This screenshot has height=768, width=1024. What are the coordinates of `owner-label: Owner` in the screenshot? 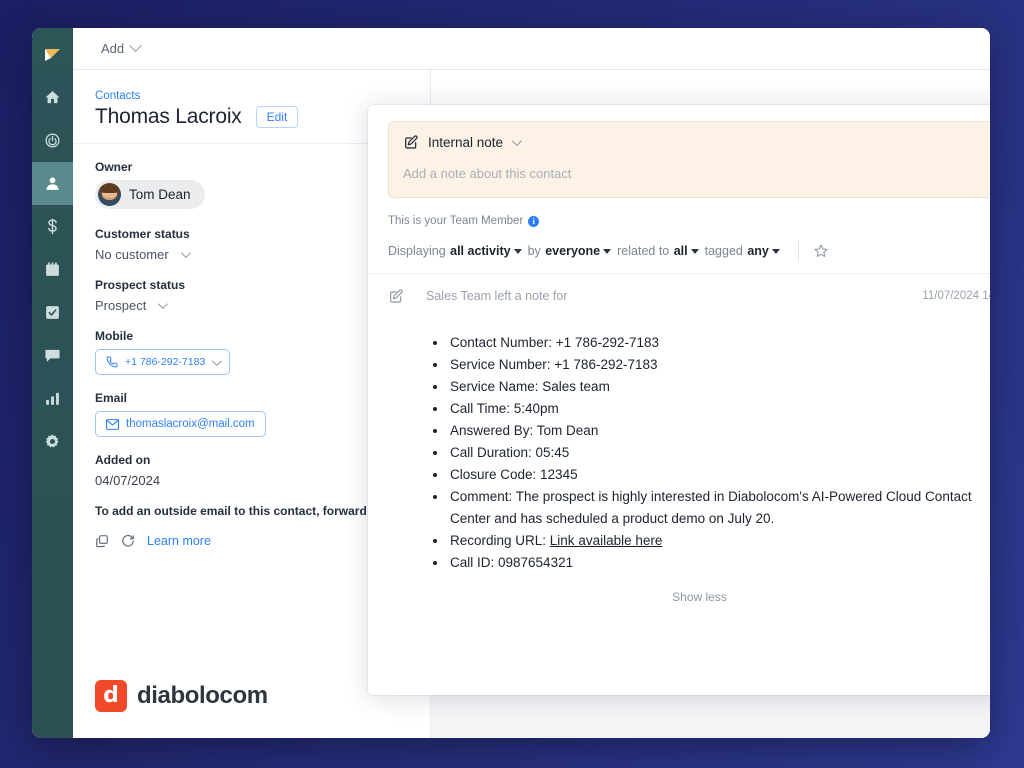 It's located at (114, 167).